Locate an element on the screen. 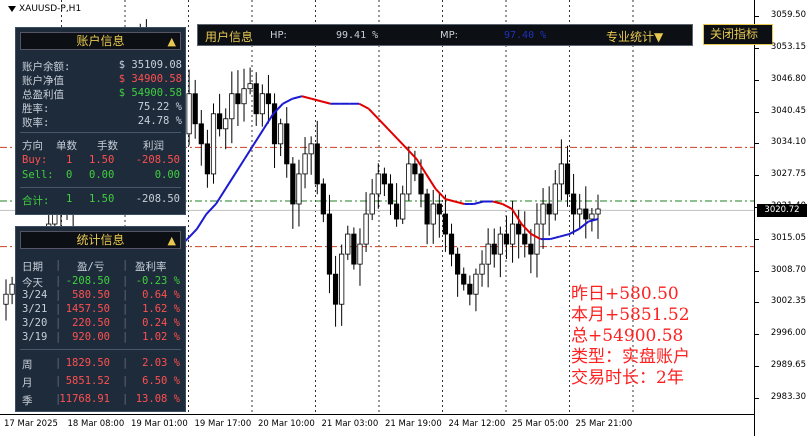  price-axis-label: 2996.00 is located at coordinates (788, 333).